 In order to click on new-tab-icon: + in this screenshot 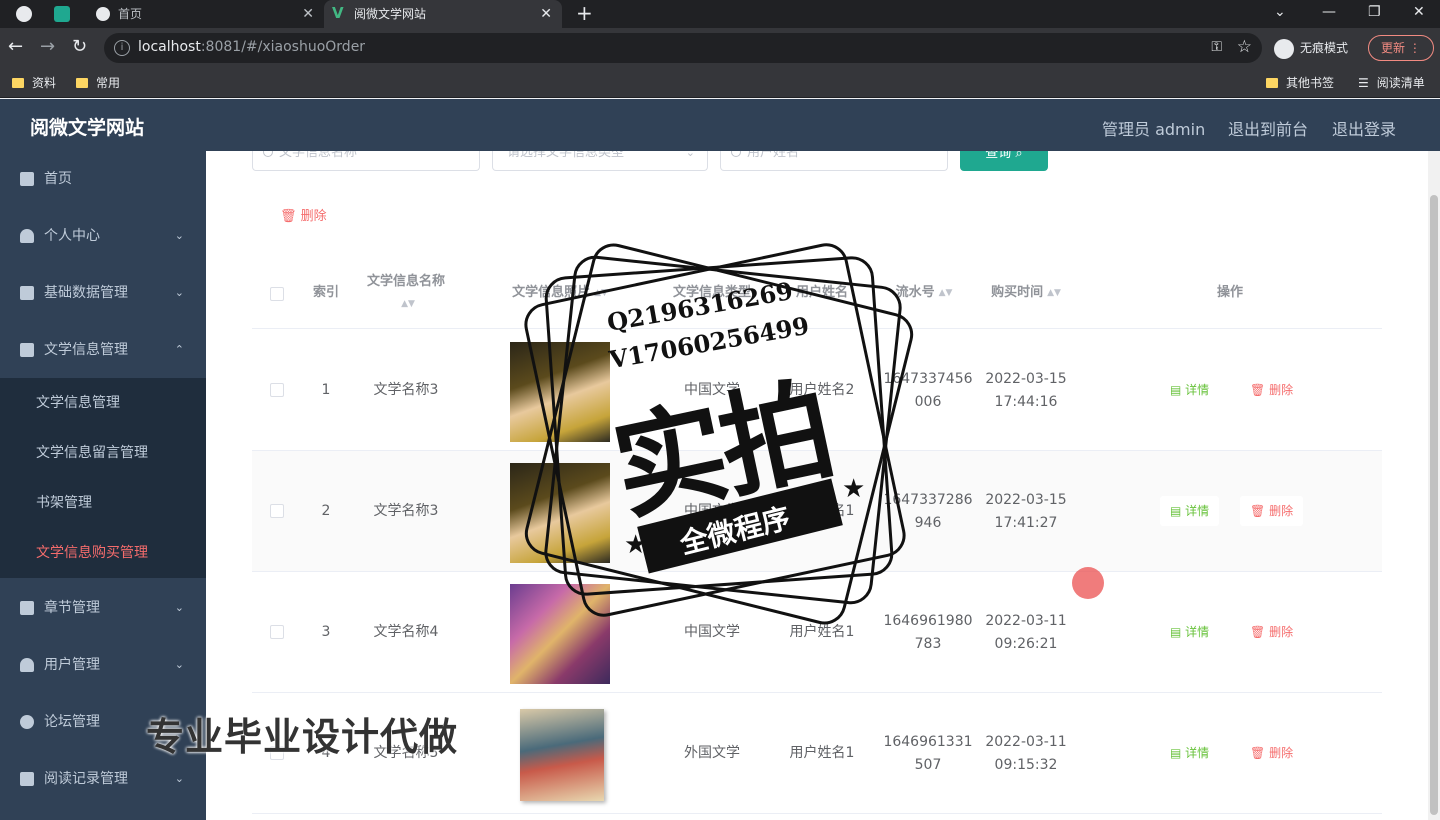, I will do `click(584, 13)`.